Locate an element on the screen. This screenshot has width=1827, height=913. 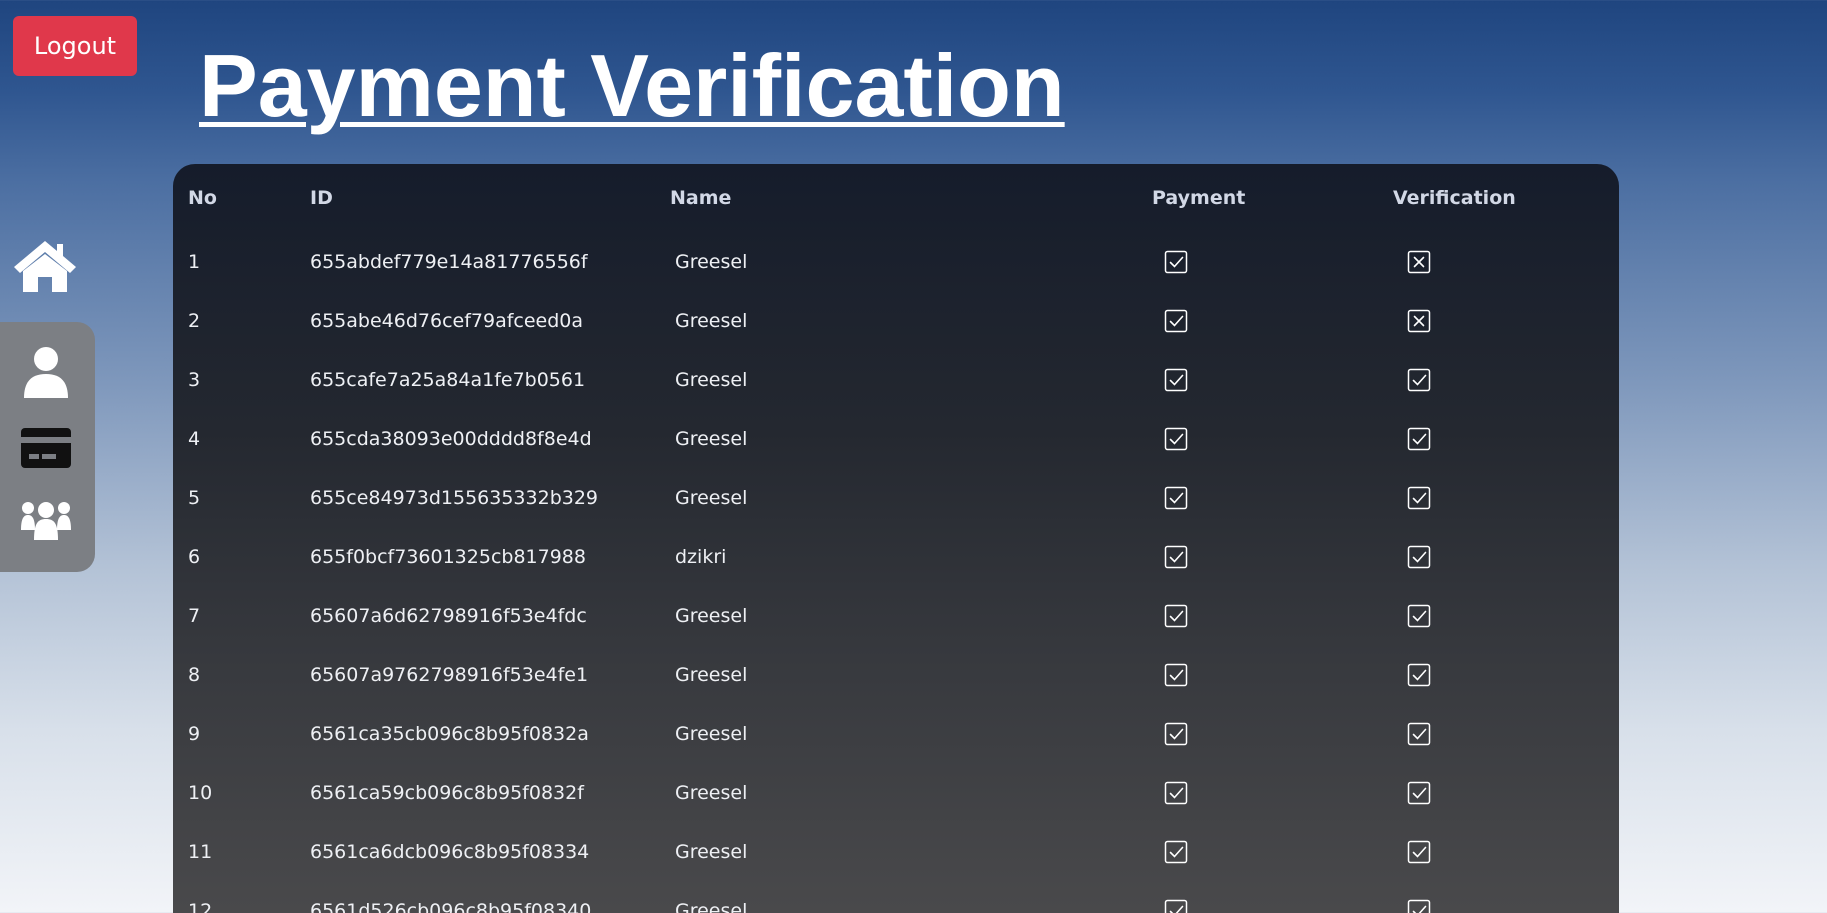
table-row: 7 65607a6d62798916f53e4fdc Greesel is located at coordinates (896, 616).